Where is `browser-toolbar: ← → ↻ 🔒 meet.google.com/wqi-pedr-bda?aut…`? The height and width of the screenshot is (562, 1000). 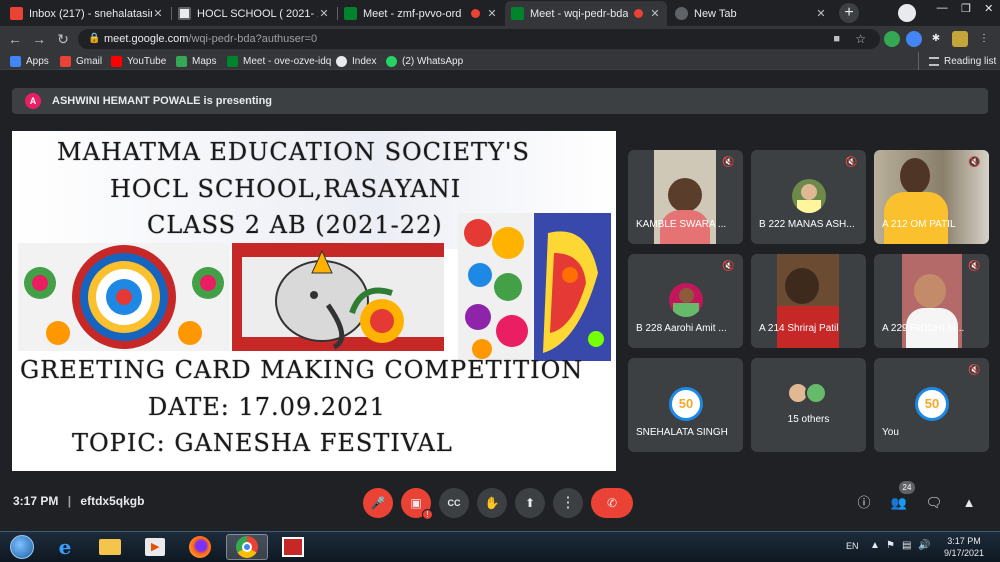
browser-toolbar: ← → ↻ 🔒 meet.google.com/wqi-pedr-bda?aut… is located at coordinates (500, 39).